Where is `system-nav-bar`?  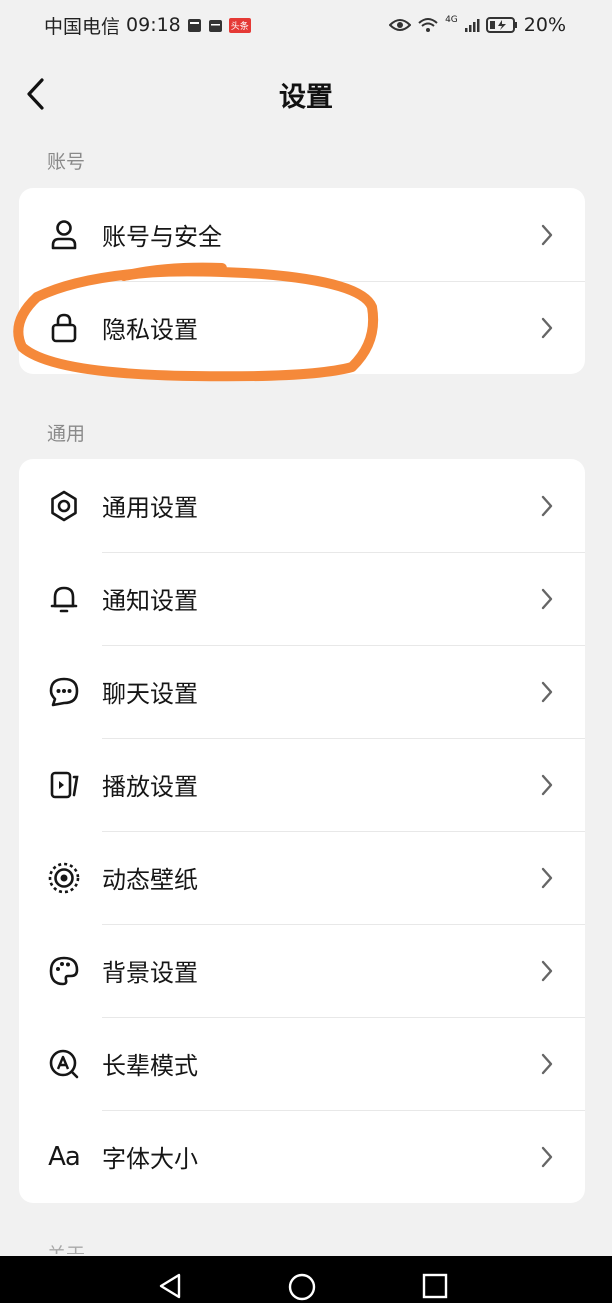
system-nav-bar is located at coordinates (306, 1279).